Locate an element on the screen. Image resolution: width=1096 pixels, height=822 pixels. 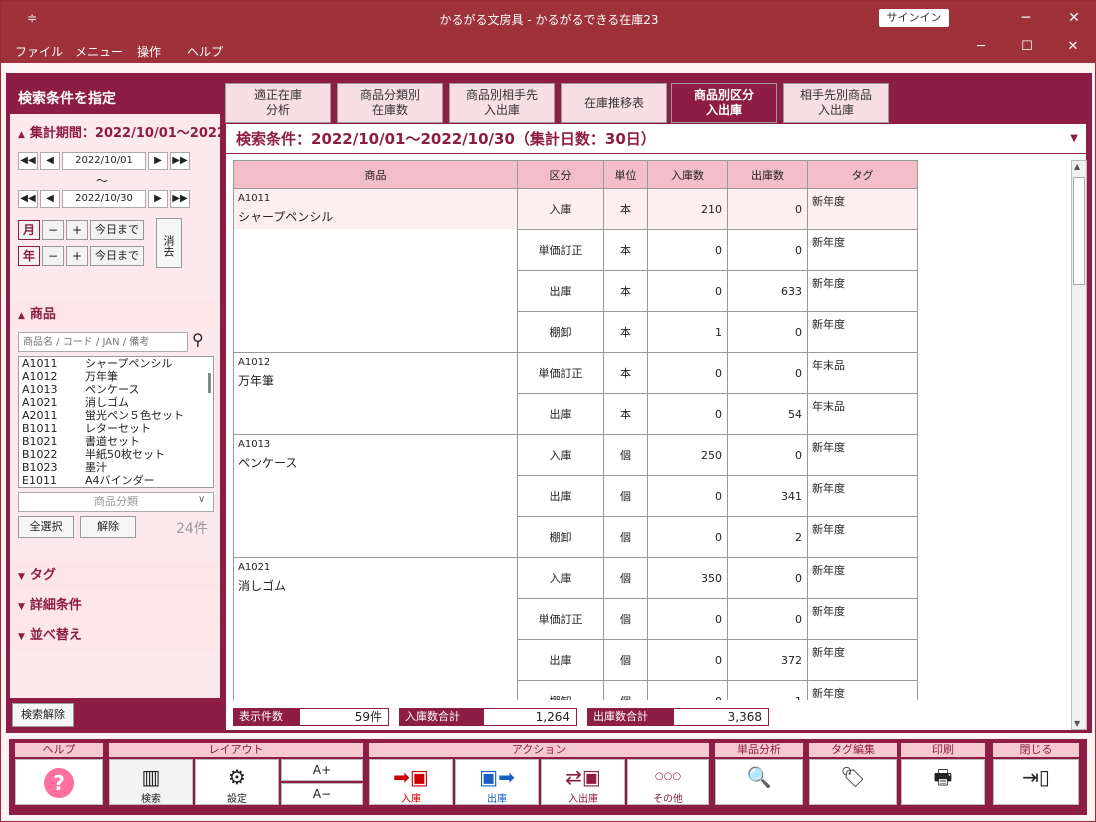
table-row: A1013 ペンケース 入庫個 250 0 新年度 is located at coordinates (575, 496).